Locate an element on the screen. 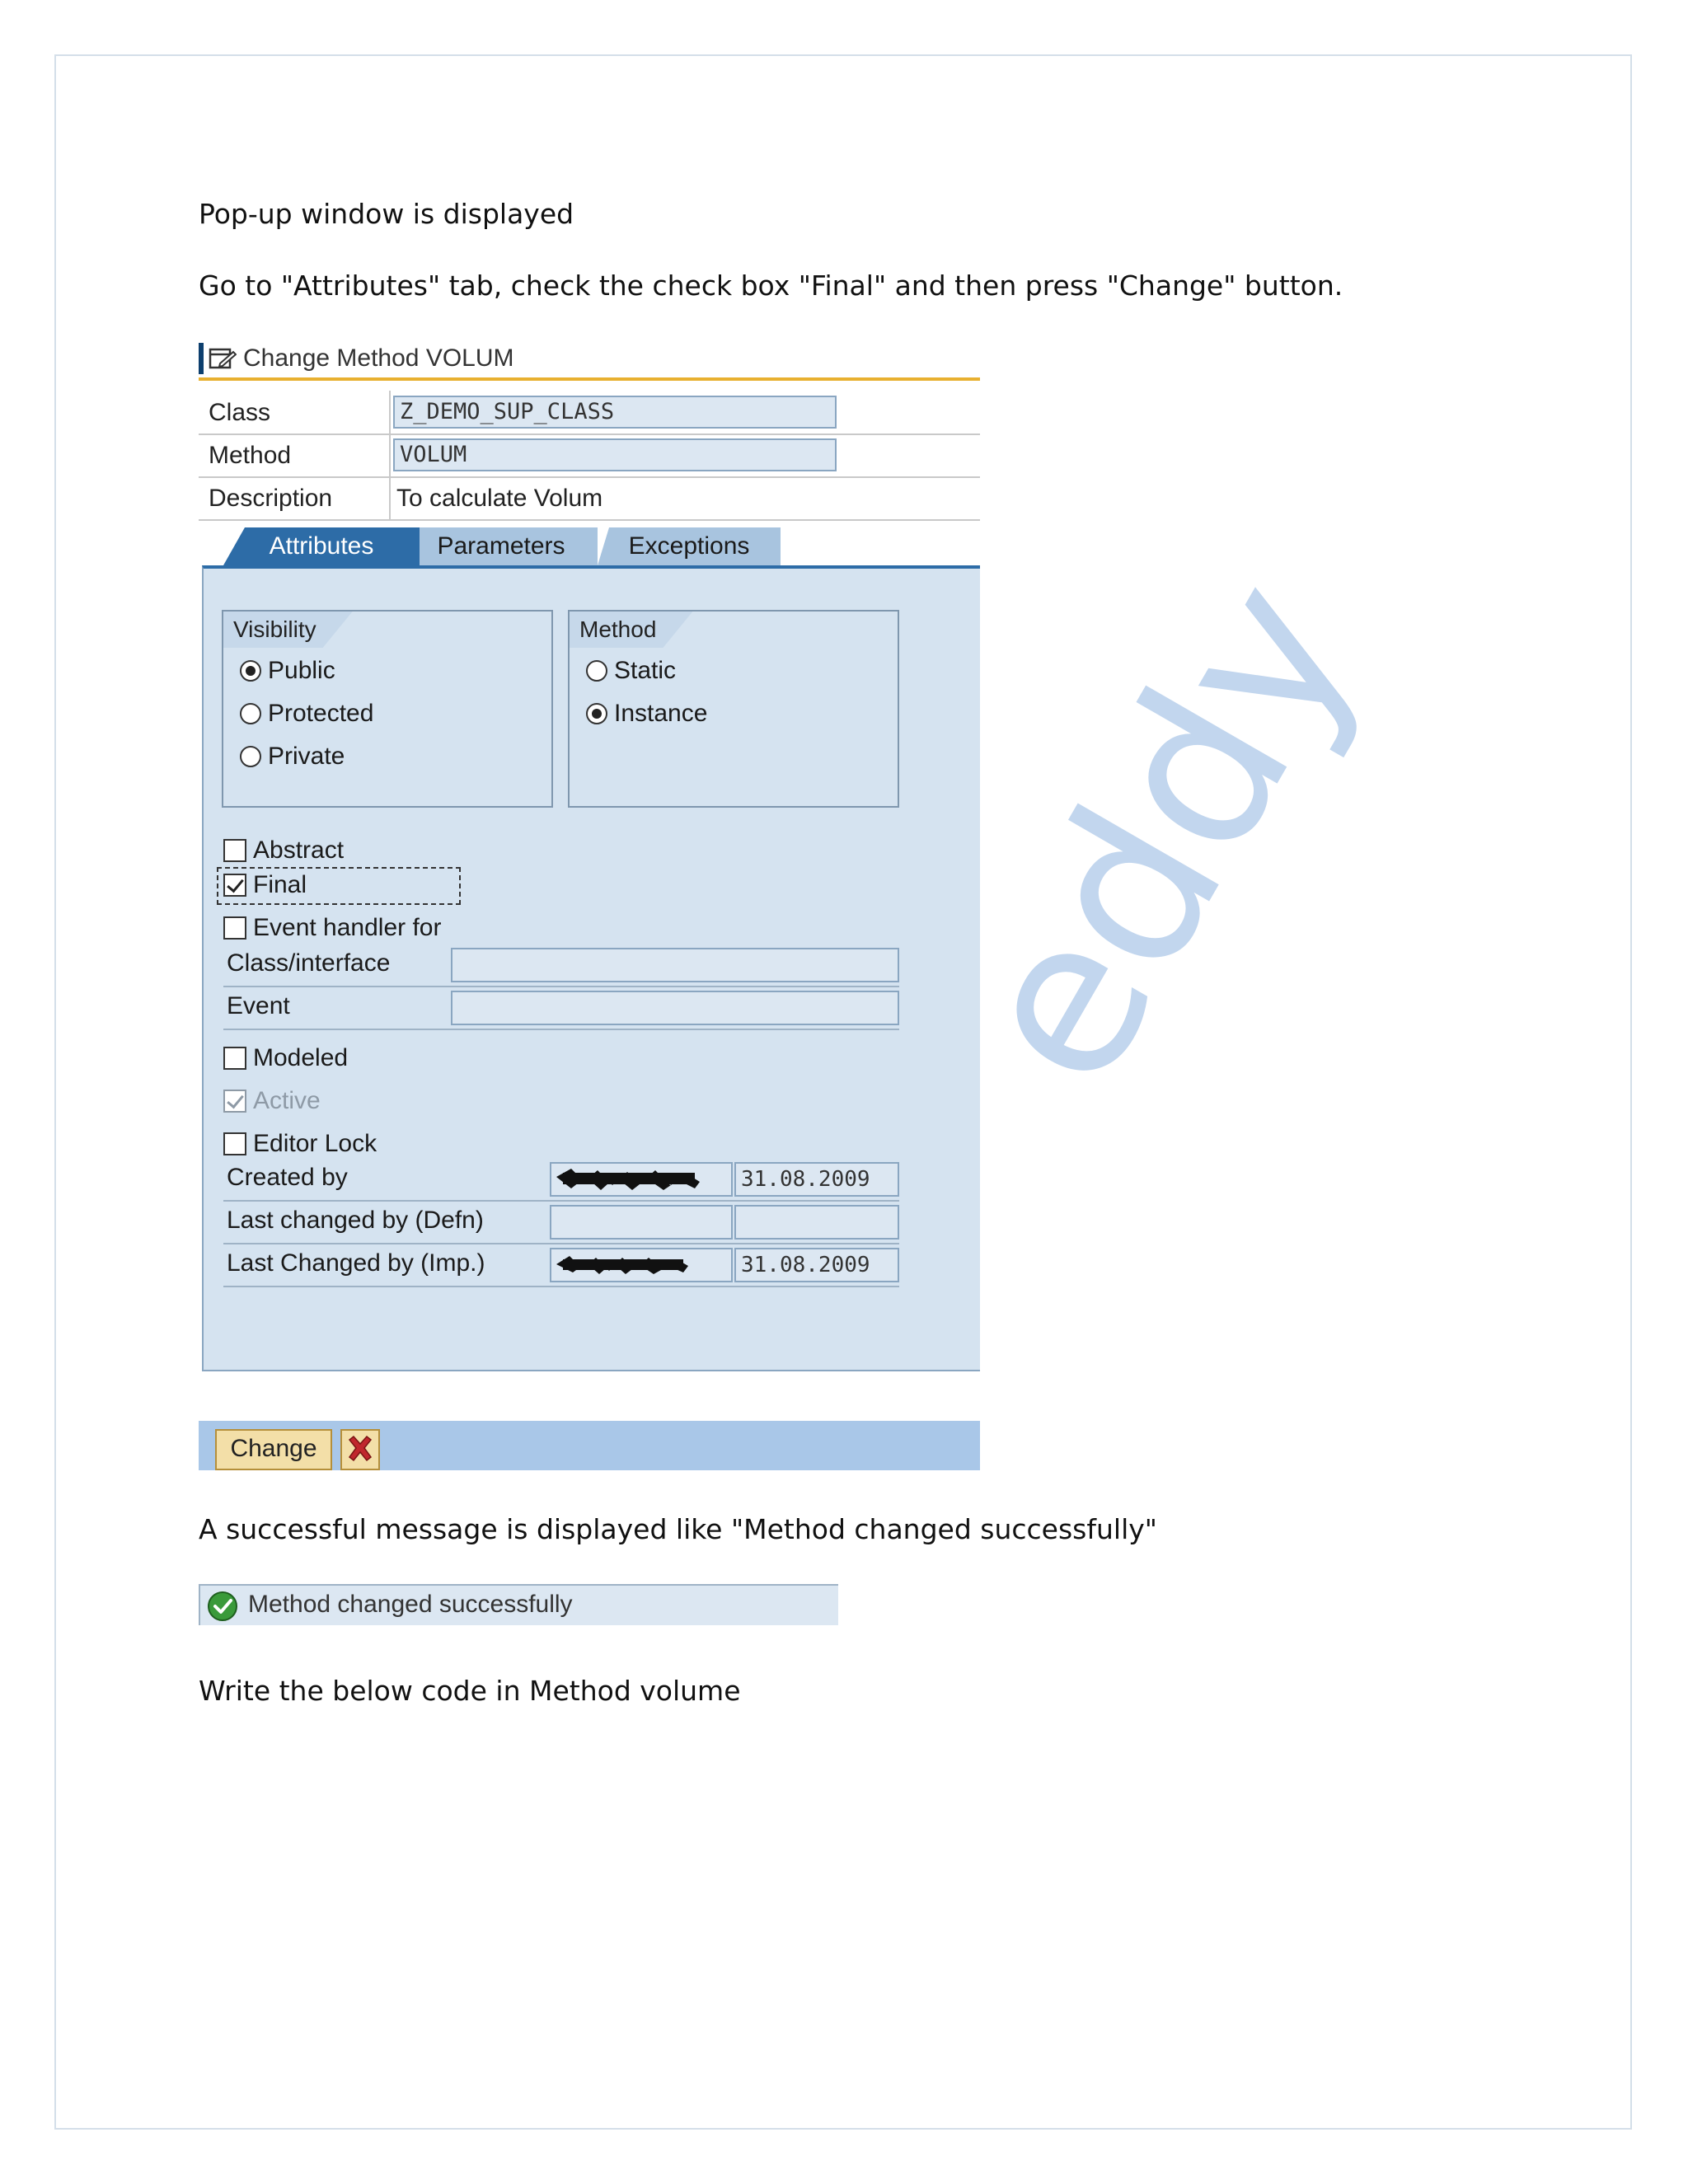 The image size is (1688, 2184). header-row-class: Class Z_DEMO_SUP_CLASS is located at coordinates (589, 413).